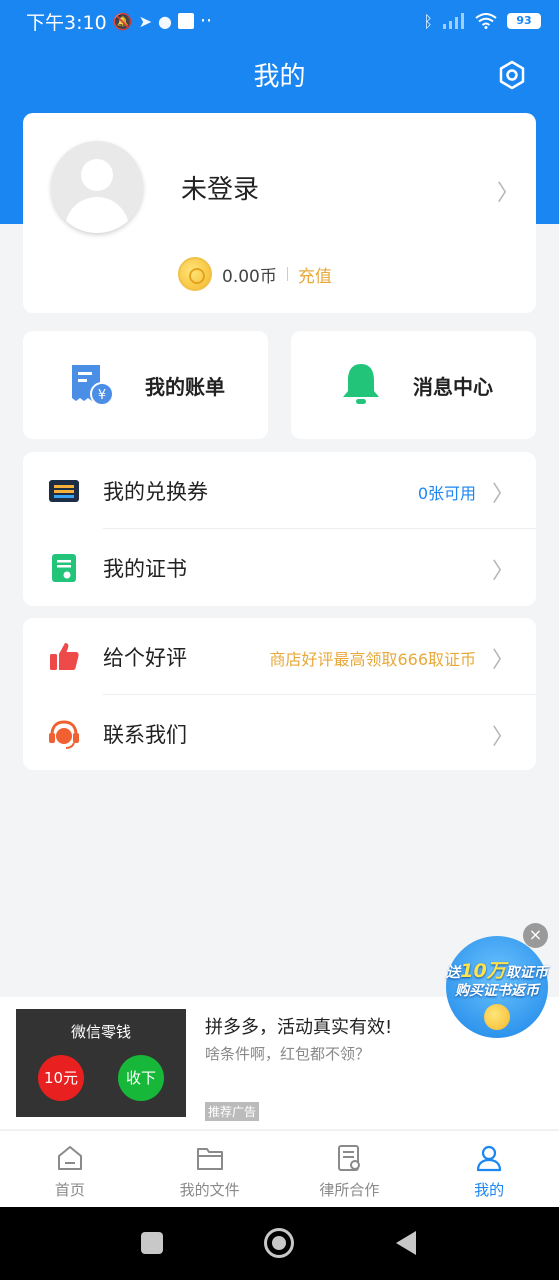  I want to click on tab-law-firm: 律所合作, so click(350, 1169).